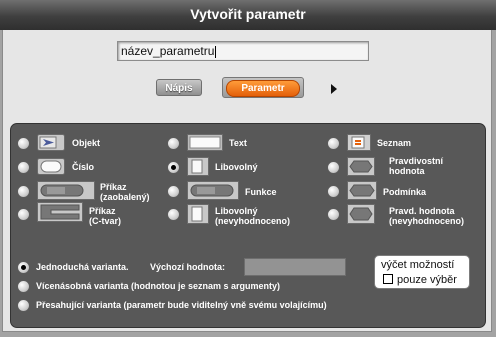 Image resolution: width=496 pixels, height=337 pixels. I want to click on type-label-podminka: Podmínka, so click(405, 192).